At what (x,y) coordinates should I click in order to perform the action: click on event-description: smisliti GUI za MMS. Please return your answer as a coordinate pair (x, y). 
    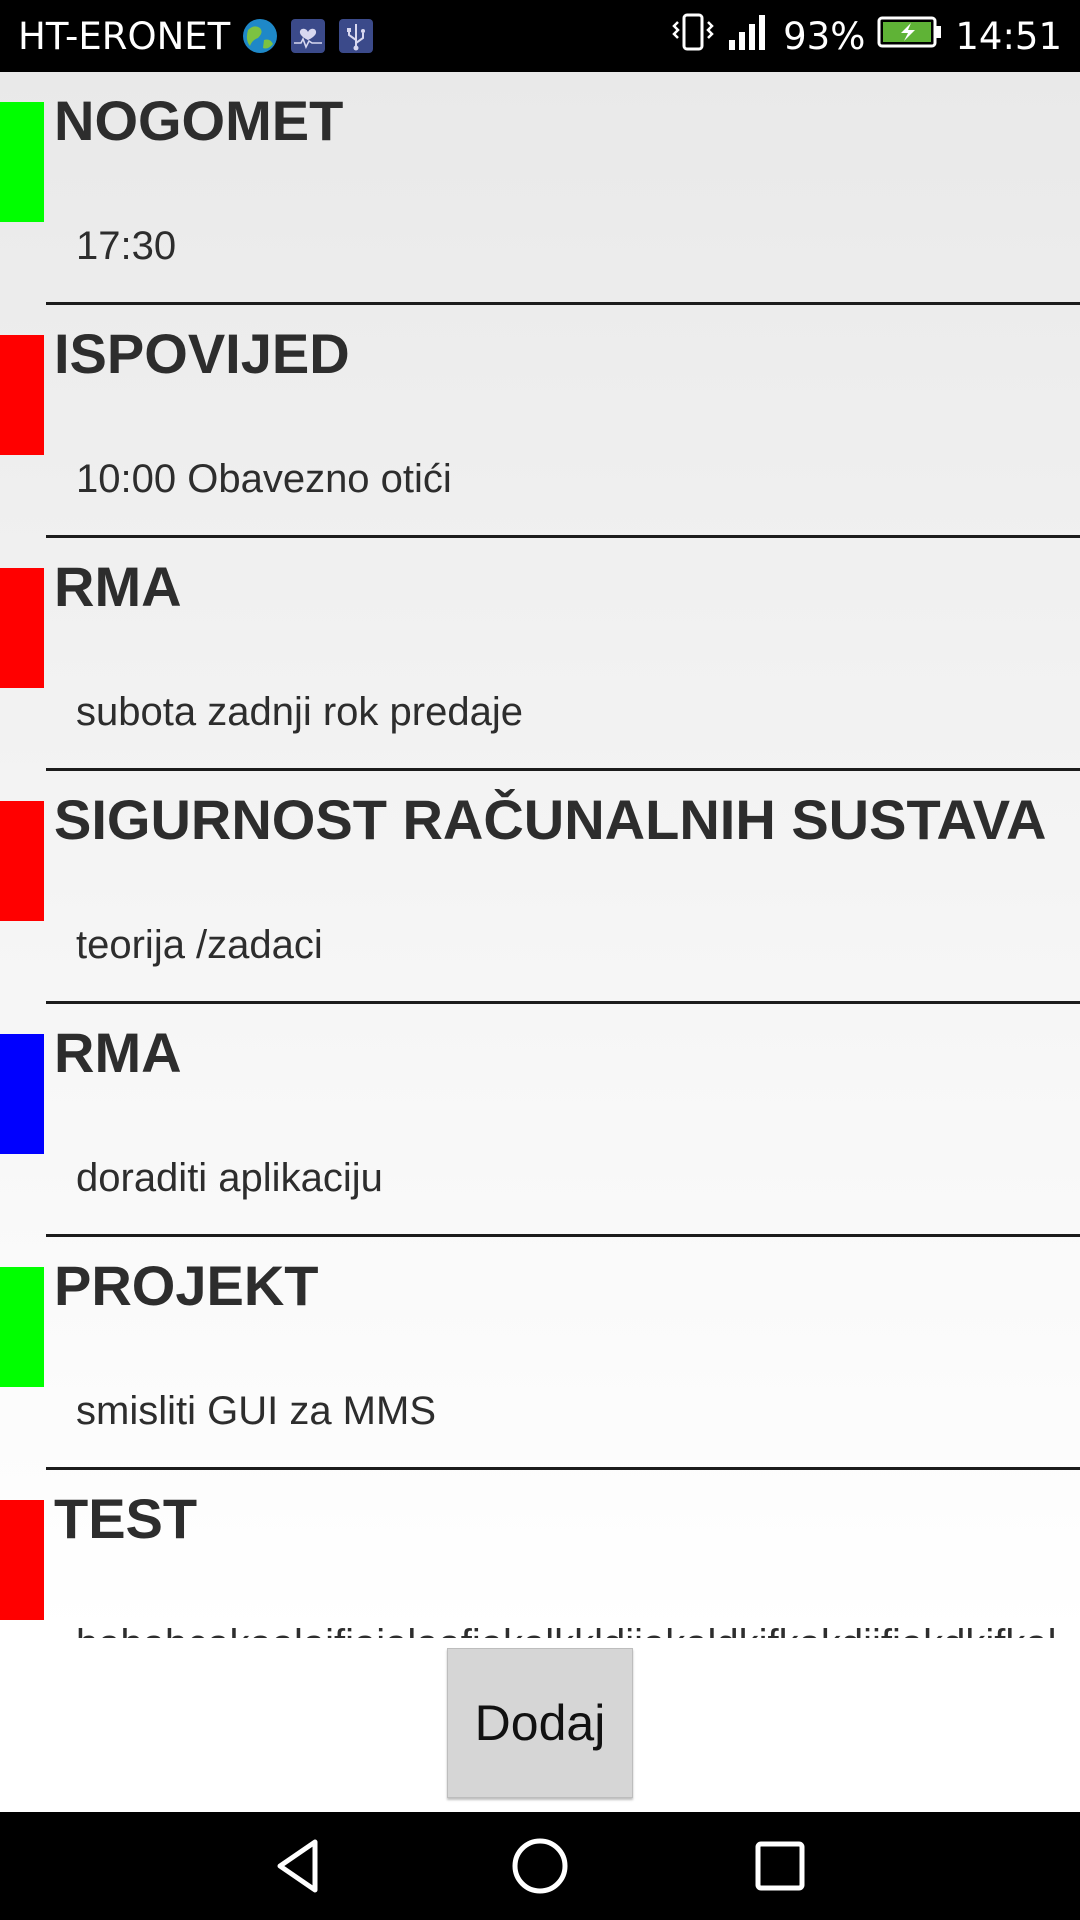
    Looking at the image, I should click on (256, 1411).